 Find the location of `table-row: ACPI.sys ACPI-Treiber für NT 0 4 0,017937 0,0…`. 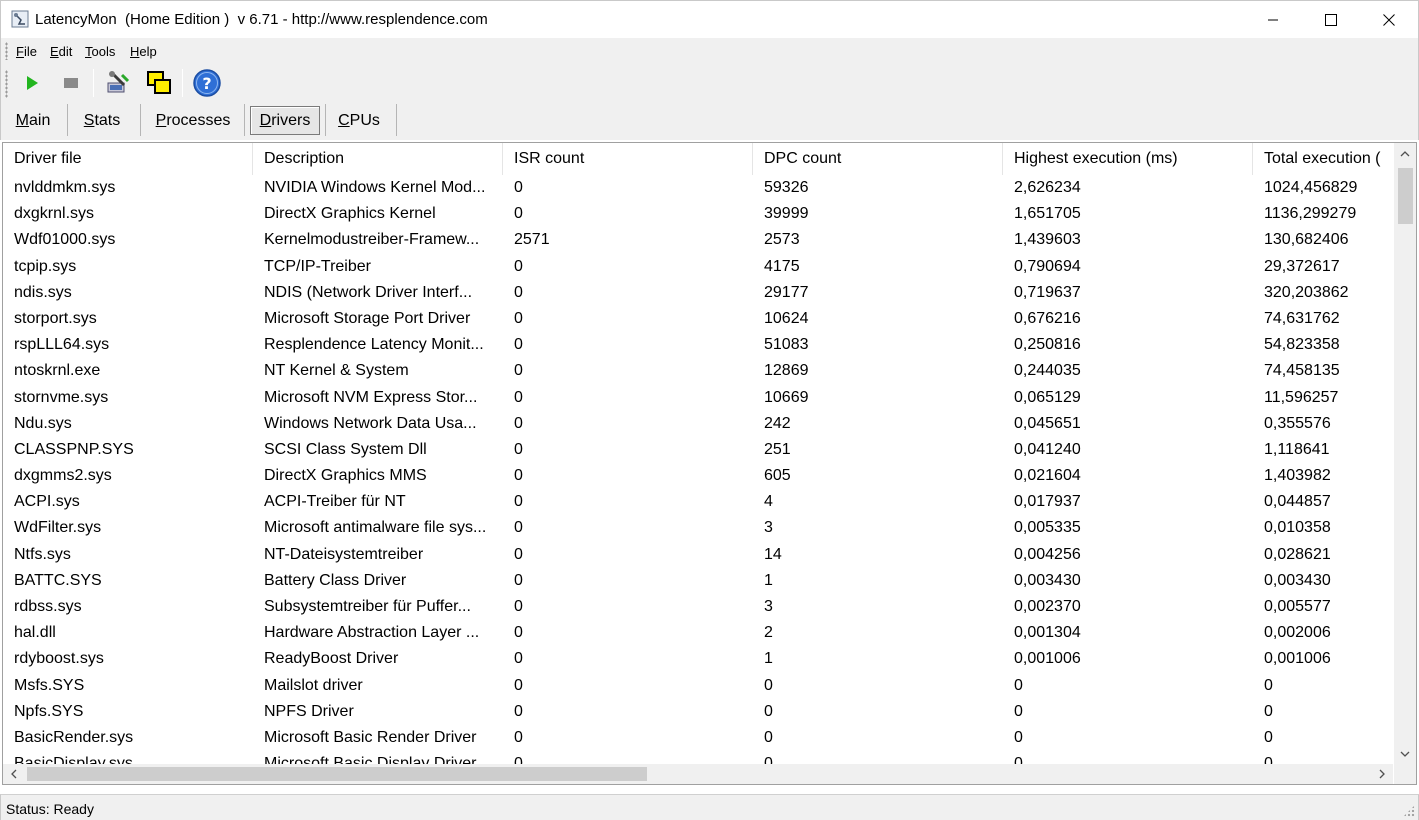

table-row: ACPI.sys ACPI-Treiber für NT 0 4 0,017937 0,0… is located at coordinates (698, 502).